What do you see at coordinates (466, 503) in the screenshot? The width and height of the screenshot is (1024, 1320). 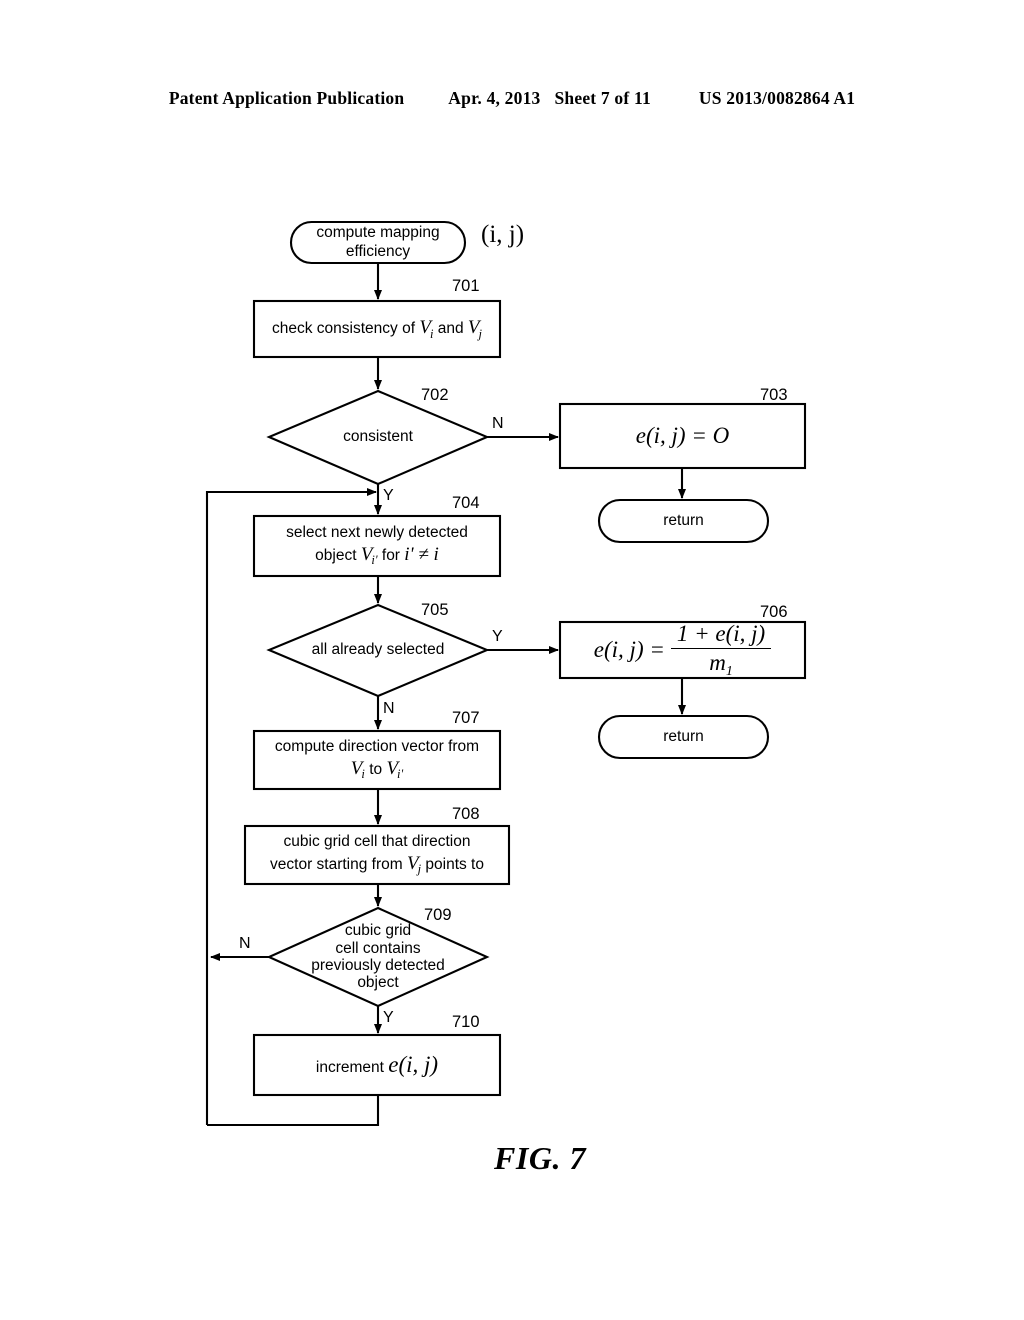 I see `ref-704: 704` at bounding box center [466, 503].